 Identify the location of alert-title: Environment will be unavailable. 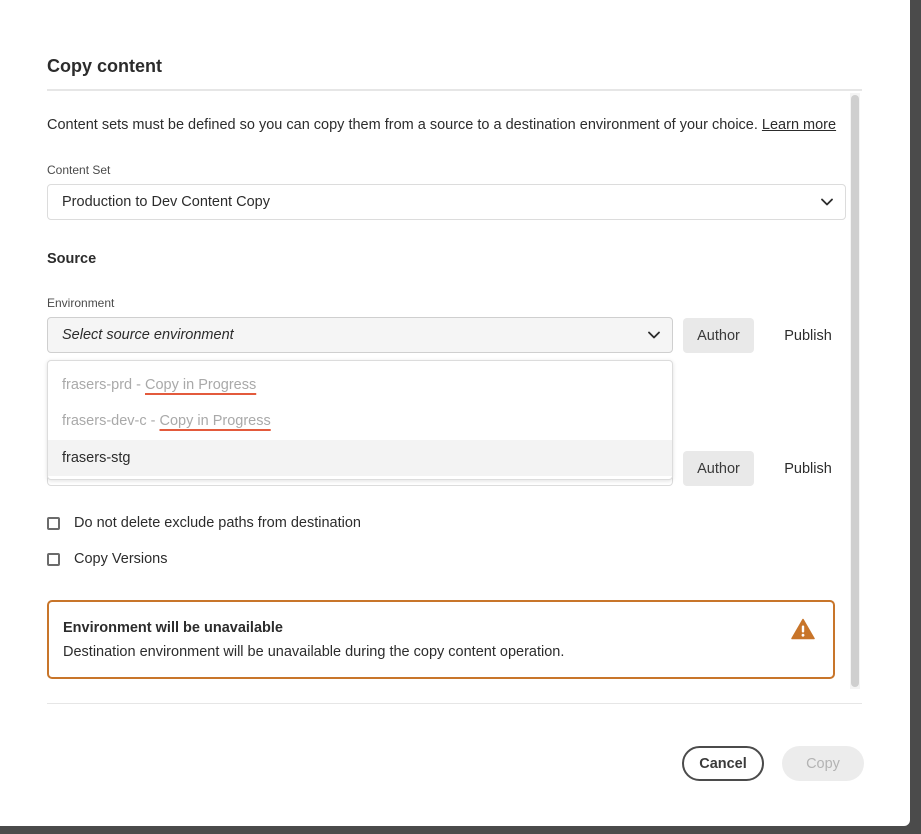
(173, 628).